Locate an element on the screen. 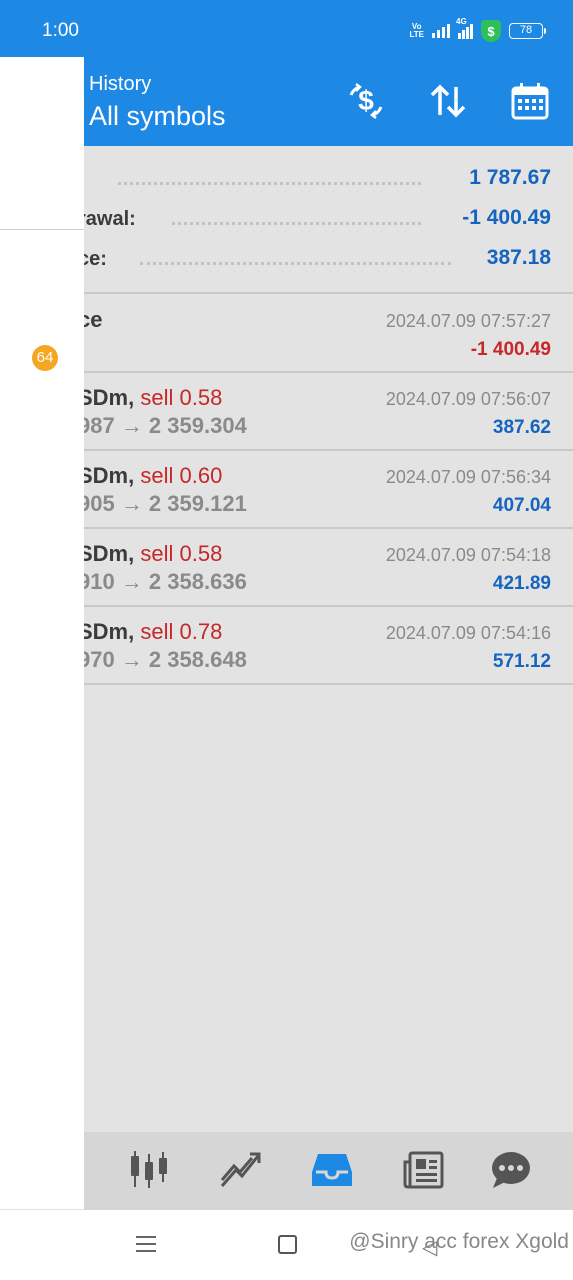 The width and height of the screenshot is (573, 1280). status-icons: Vo LTE 4G $ 78 is located at coordinates (477, 29).